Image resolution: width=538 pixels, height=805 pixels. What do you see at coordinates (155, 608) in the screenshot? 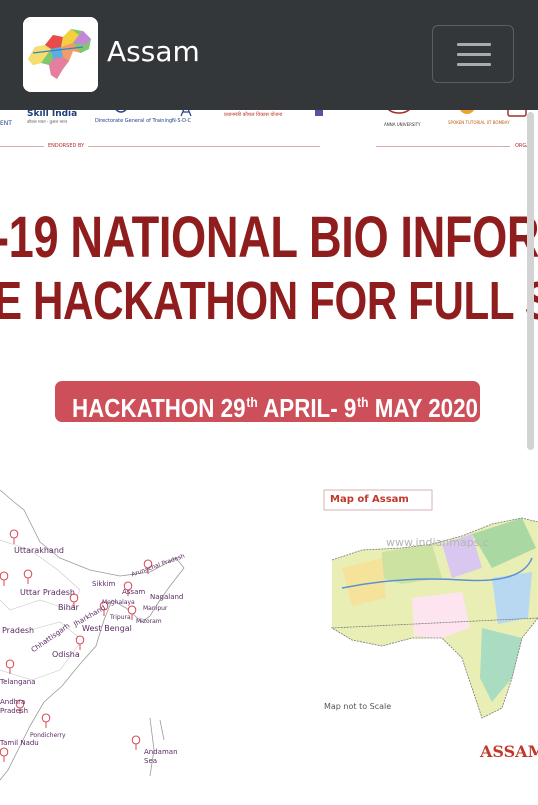
I see `map-label: Manipur` at bounding box center [155, 608].